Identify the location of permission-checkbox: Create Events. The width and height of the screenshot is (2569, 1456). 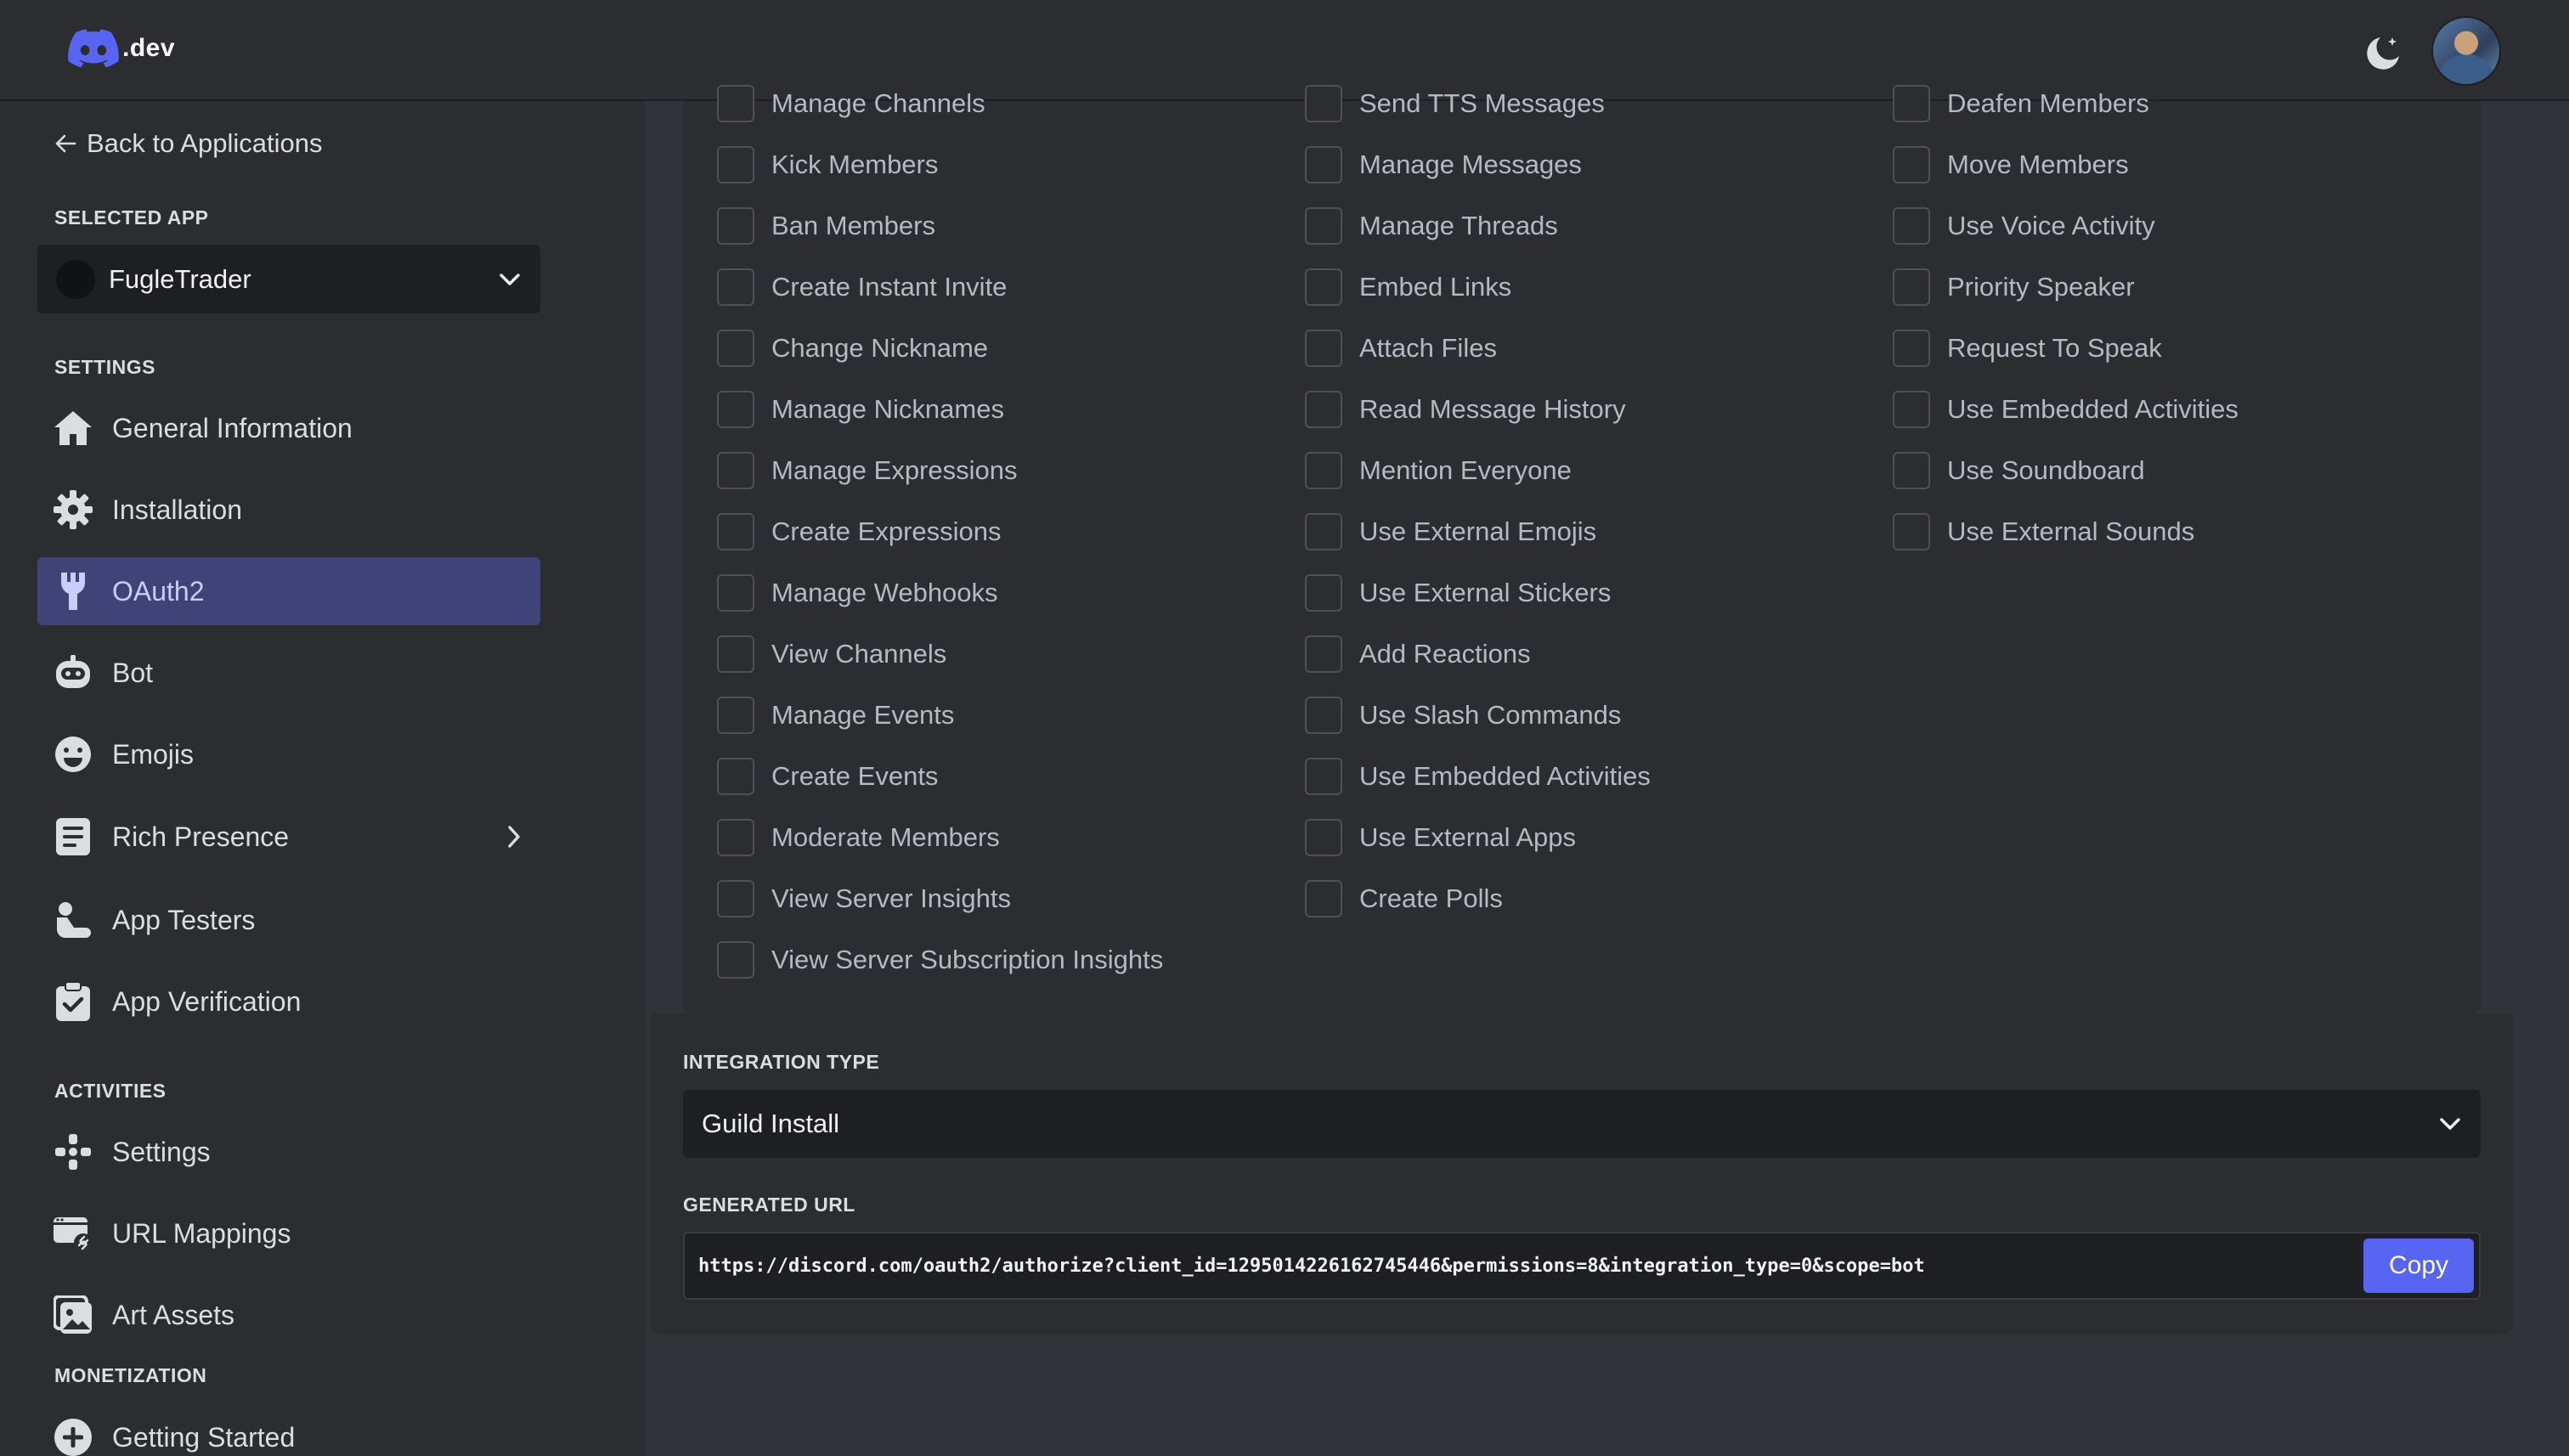
(828, 776).